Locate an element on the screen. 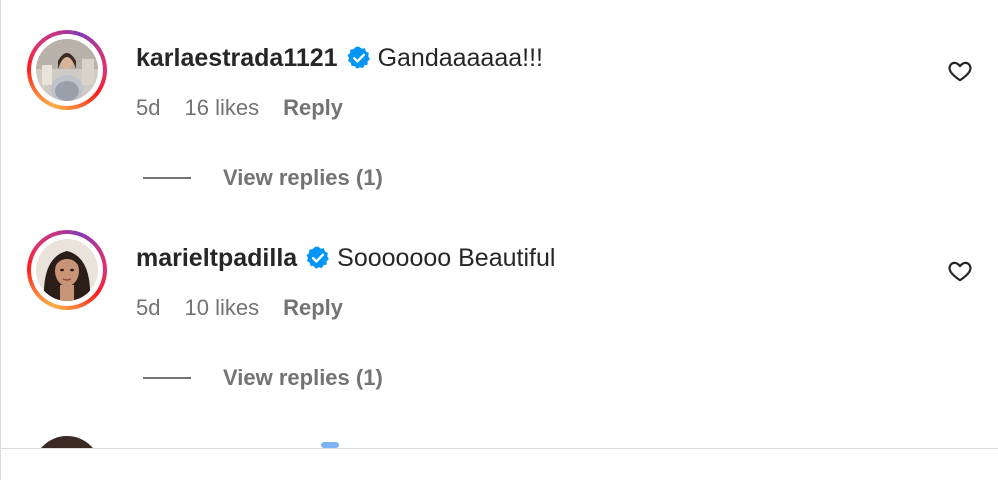 This screenshot has width=998, height=480. comment-username: karlaestrada1121 is located at coordinates (237, 58).